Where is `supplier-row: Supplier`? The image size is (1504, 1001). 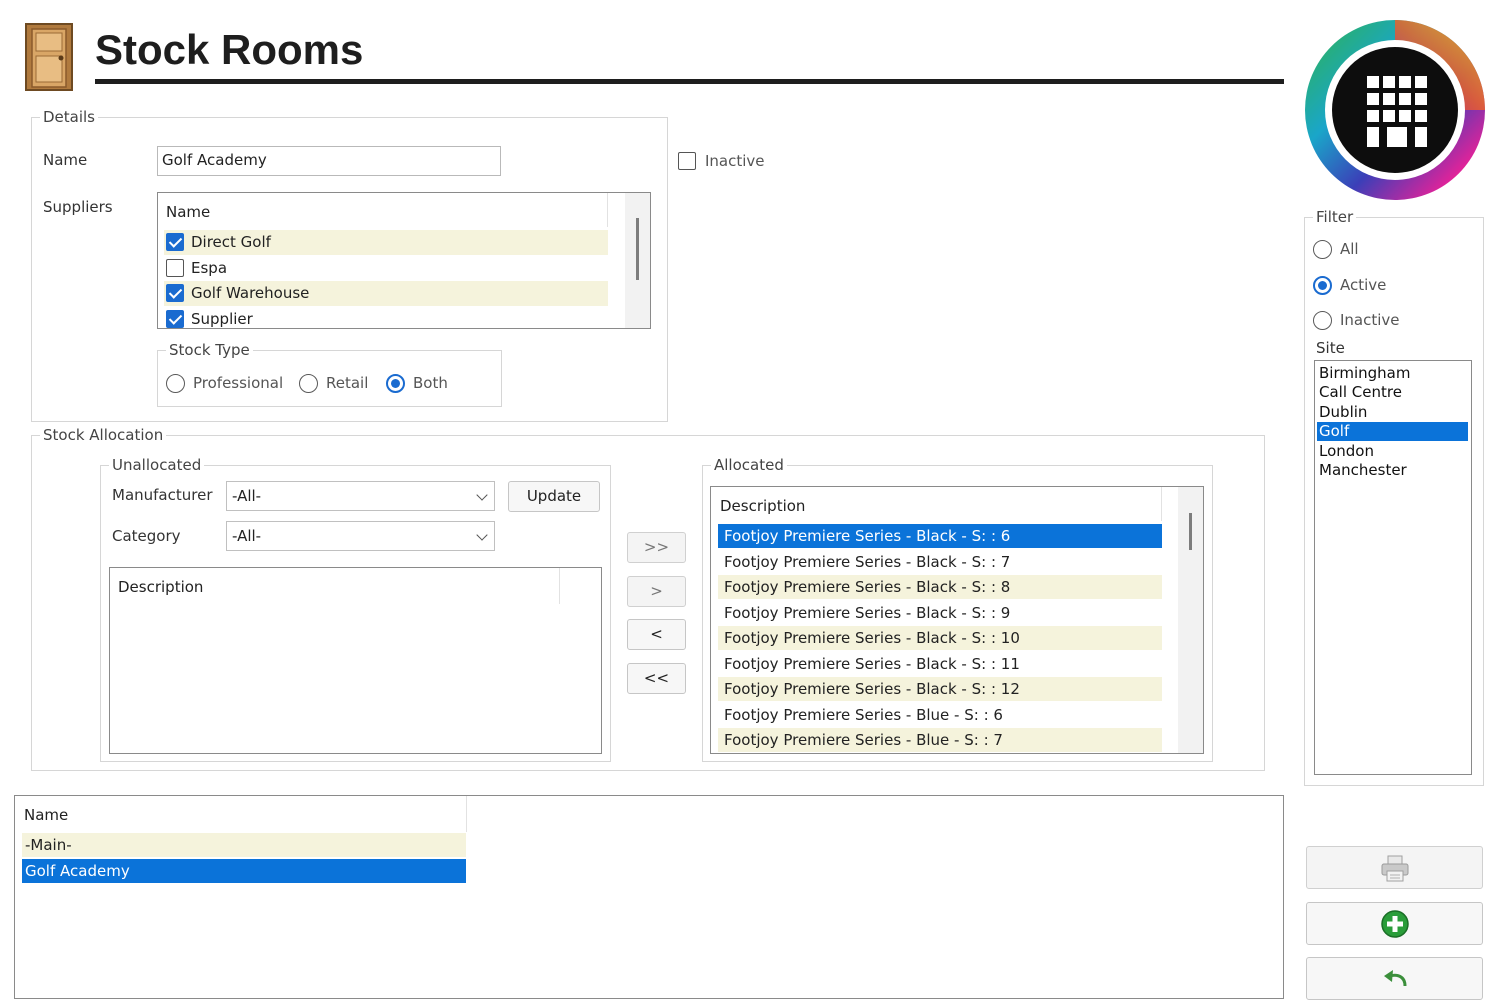
supplier-row: Supplier is located at coordinates (386, 317).